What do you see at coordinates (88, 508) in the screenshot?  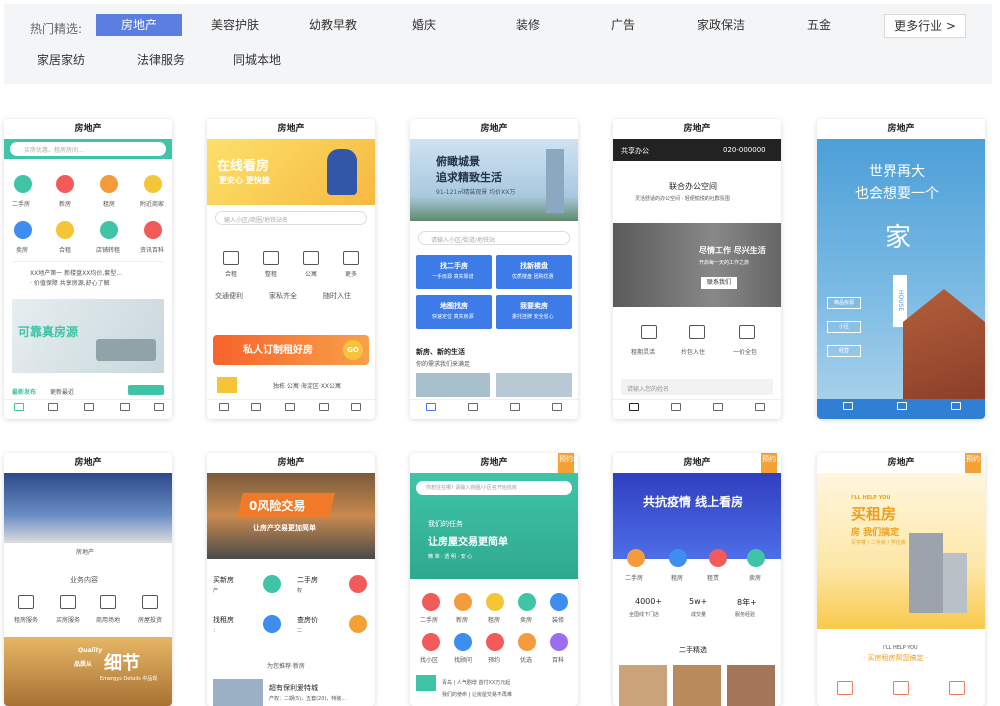 I see `city-banner` at bounding box center [88, 508].